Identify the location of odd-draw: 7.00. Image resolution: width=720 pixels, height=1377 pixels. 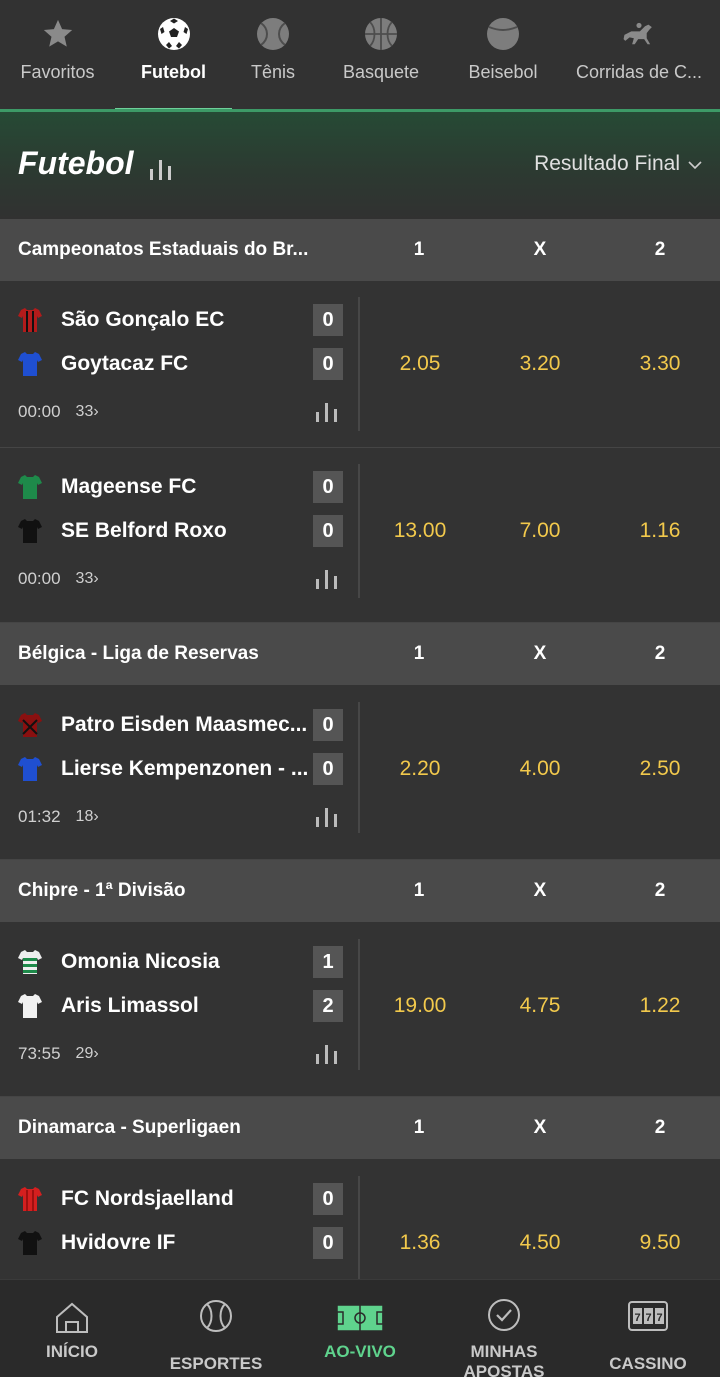
(540, 531).